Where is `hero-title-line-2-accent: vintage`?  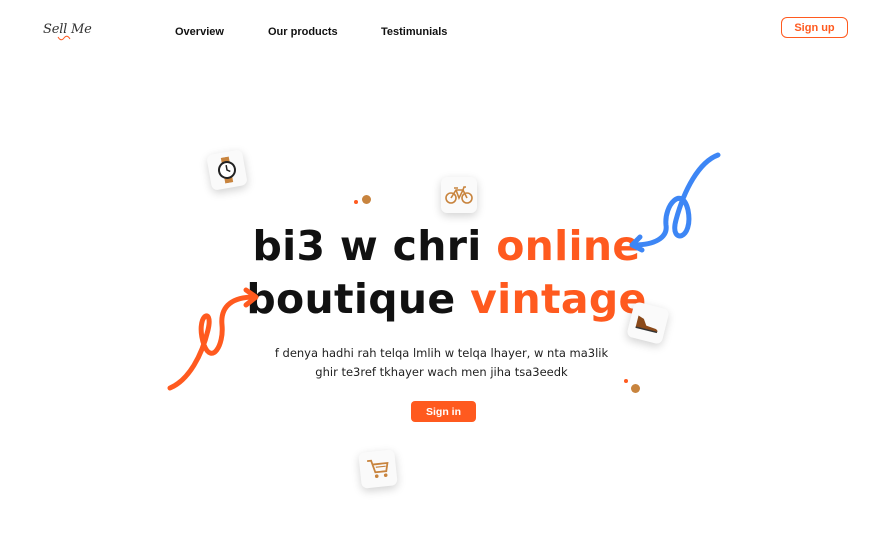 hero-title-line-2-accent: vintage is located at coordinates (558, 299).